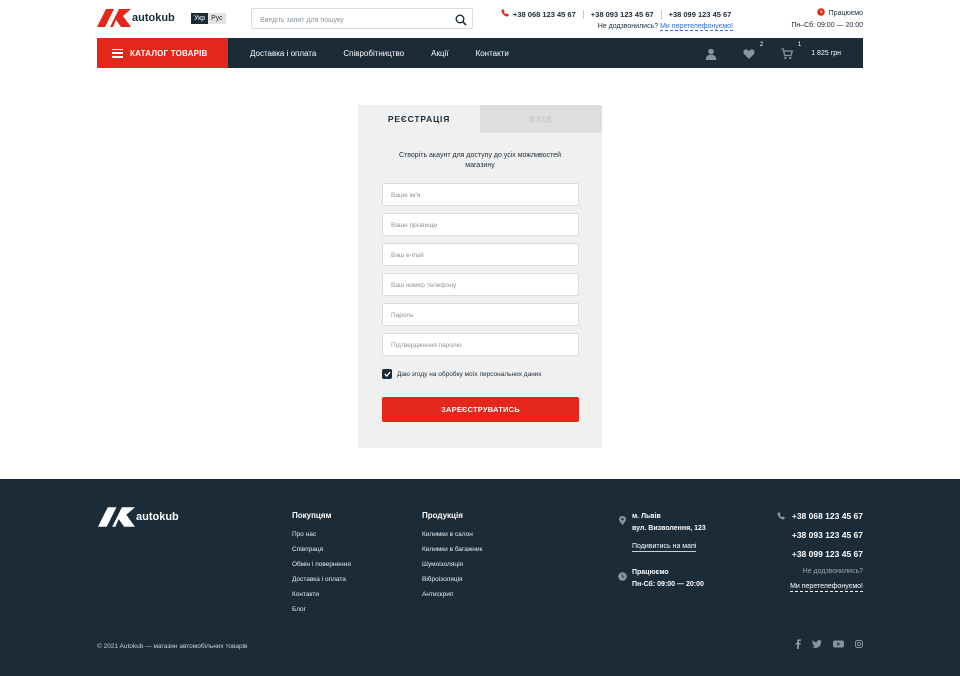 This screenshot has width=960, height=676. I want to click on footer-link-returns: Обмін і повернення, so click(321, 564).